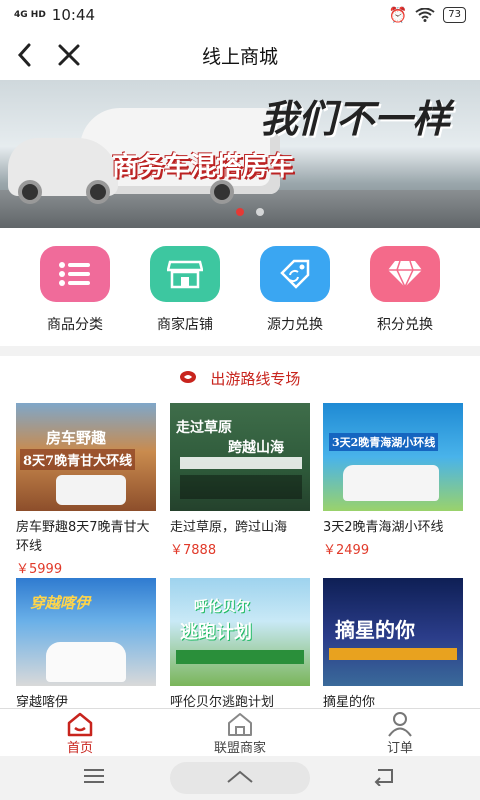 The image size is (480, 800). Describe the element at coordinates (76, 438) in the screenshot. I see `thumb-title: 房车野趣` at that location.